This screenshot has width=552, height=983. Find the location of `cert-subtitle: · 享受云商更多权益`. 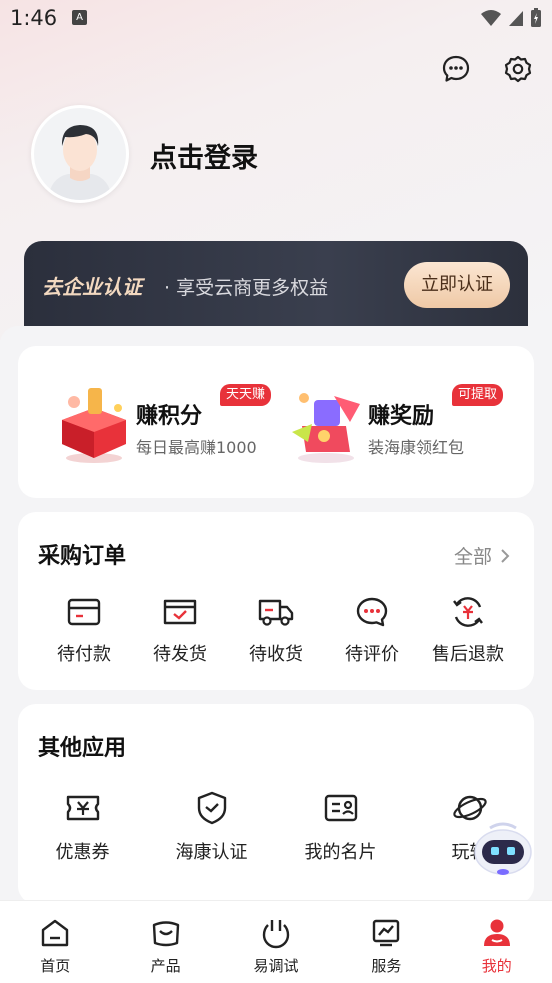

cert-subtitle: · 享受云商更多权益 is located at coordinates (246, 288).